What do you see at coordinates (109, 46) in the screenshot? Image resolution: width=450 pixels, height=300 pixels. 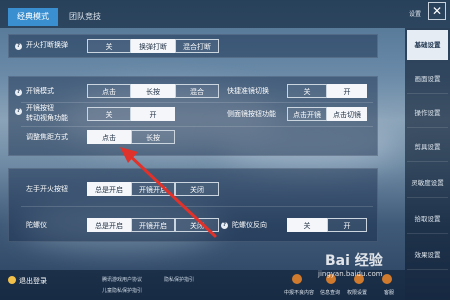 I see `reload-interrupt-off: 关` at bounding box center [109, 46].